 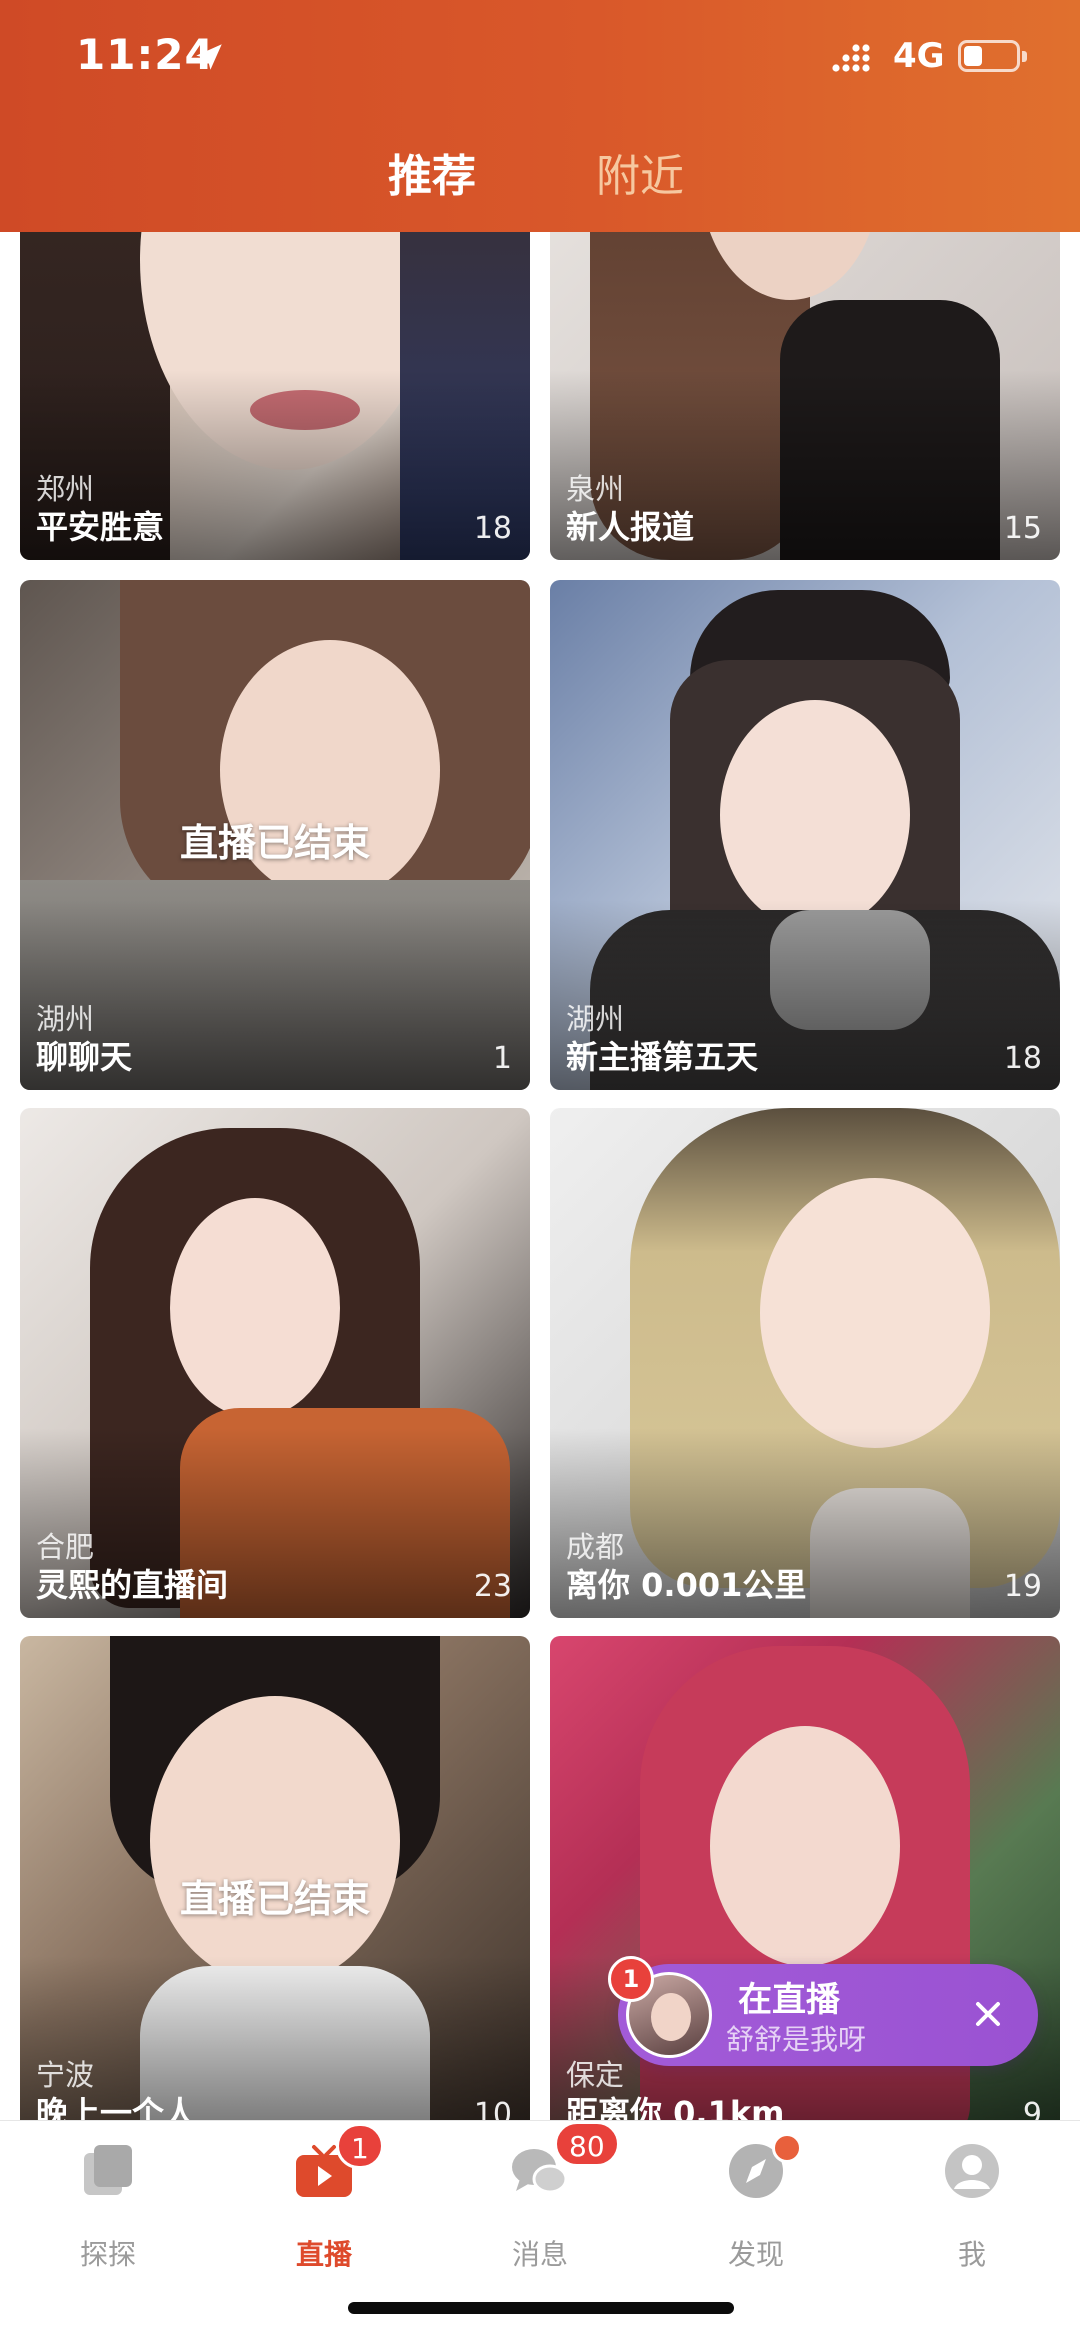 I want to click on live-now-popup: 1 在直播 舒舒是我呀, so click(x=823, y=2011).